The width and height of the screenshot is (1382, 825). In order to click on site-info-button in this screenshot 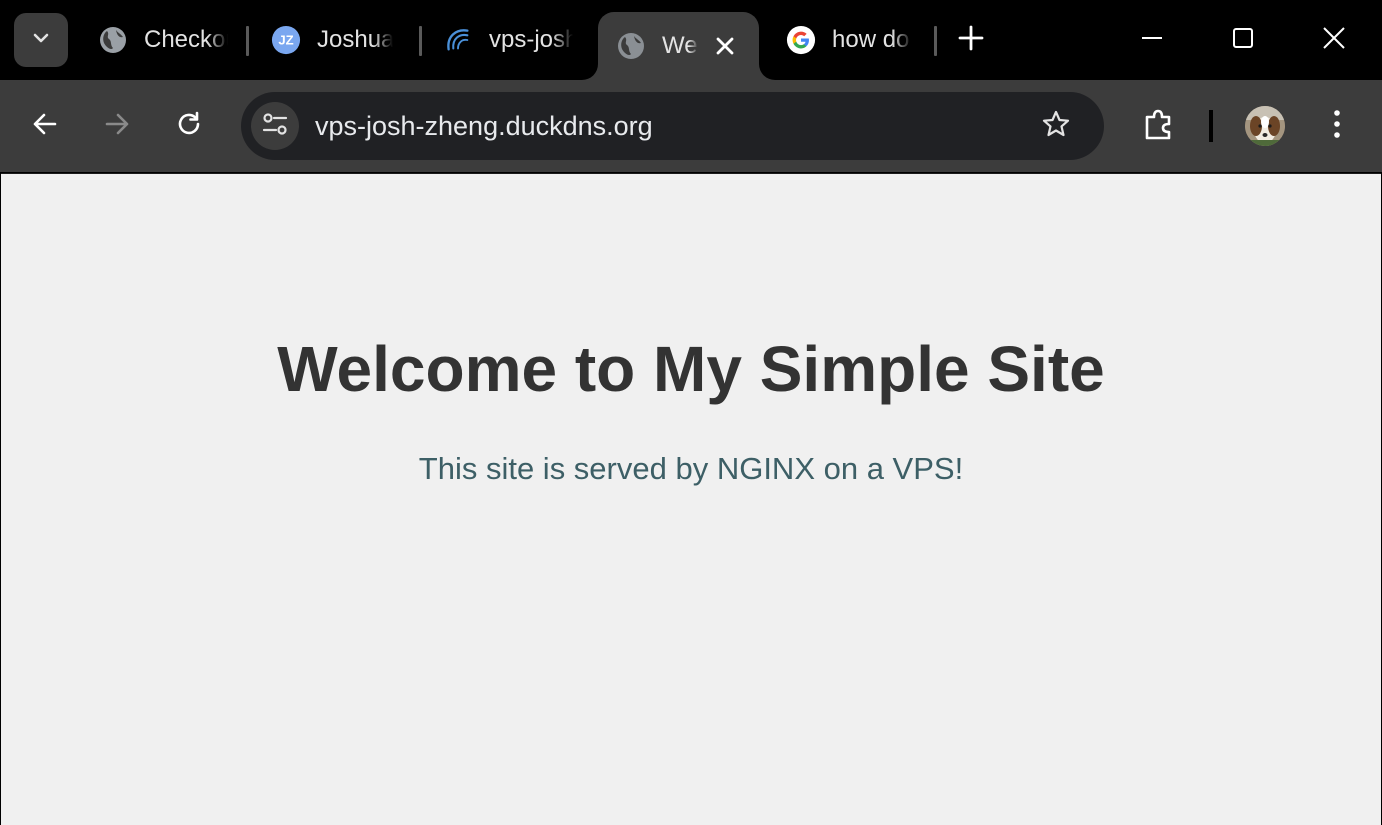, I will do `click(275, 126)`.